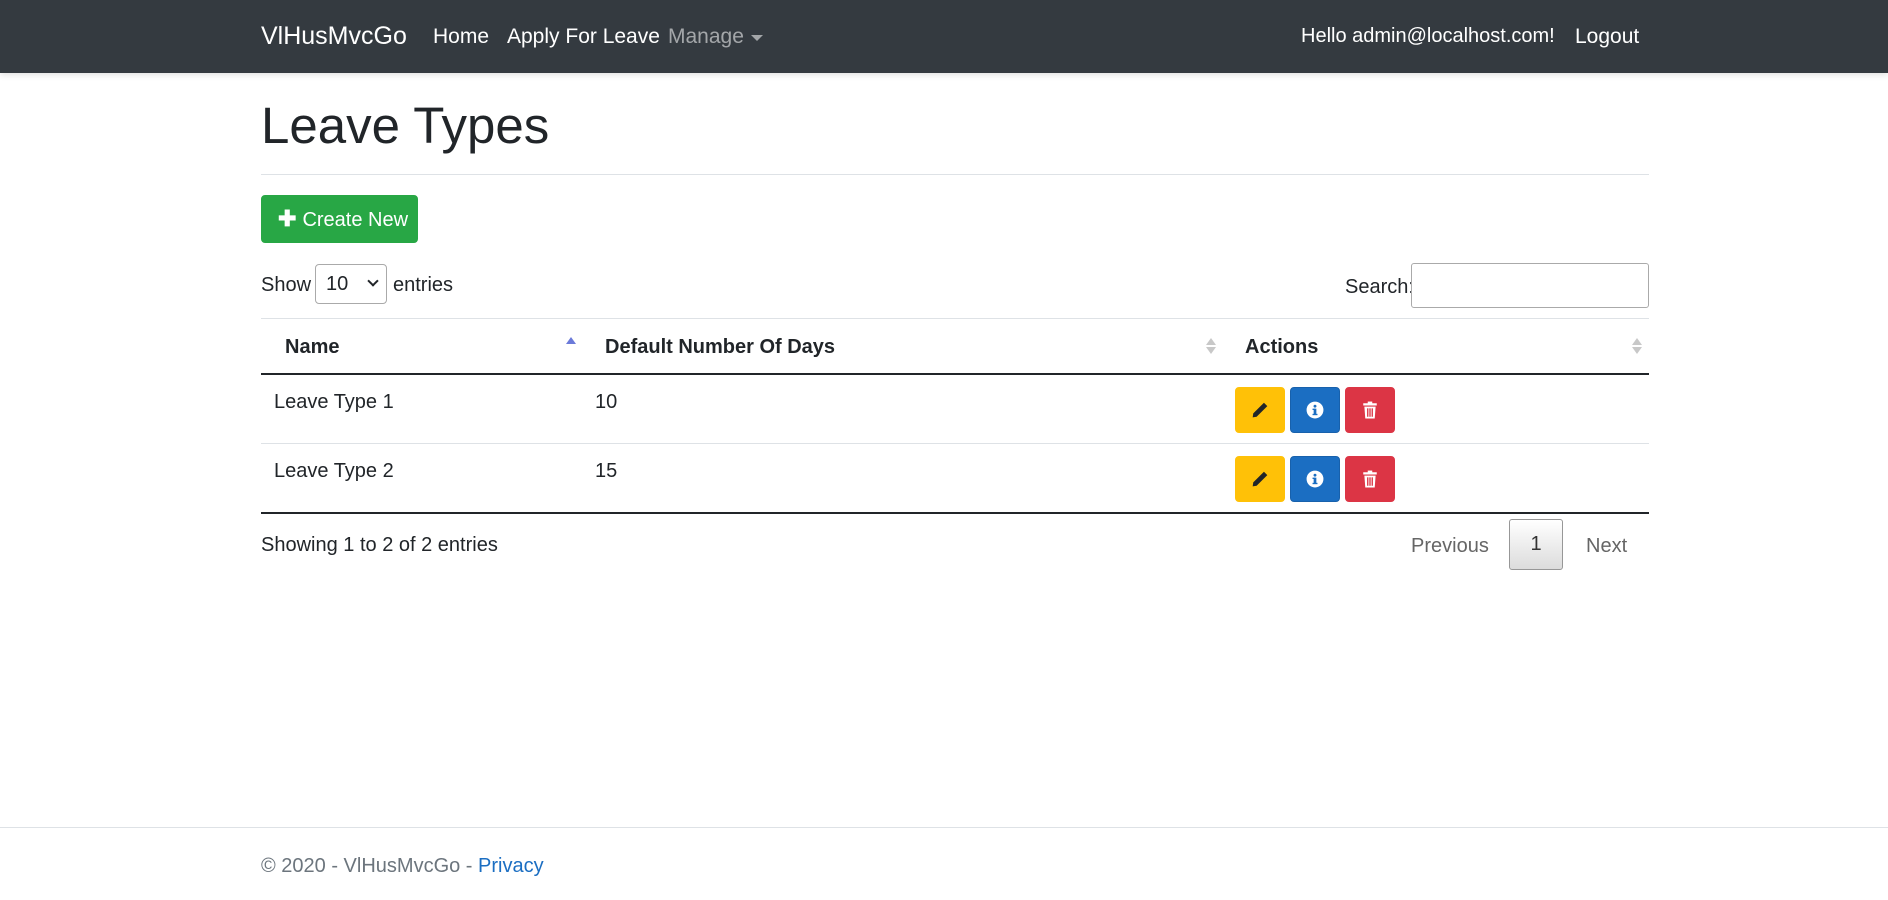 The width and height of the screenshot is (1888, 900). Describe the element at coordinates (379, 545) in the screenshot. I see `table-info-text: Showing 1 to 2 of 2 entries` at that location.